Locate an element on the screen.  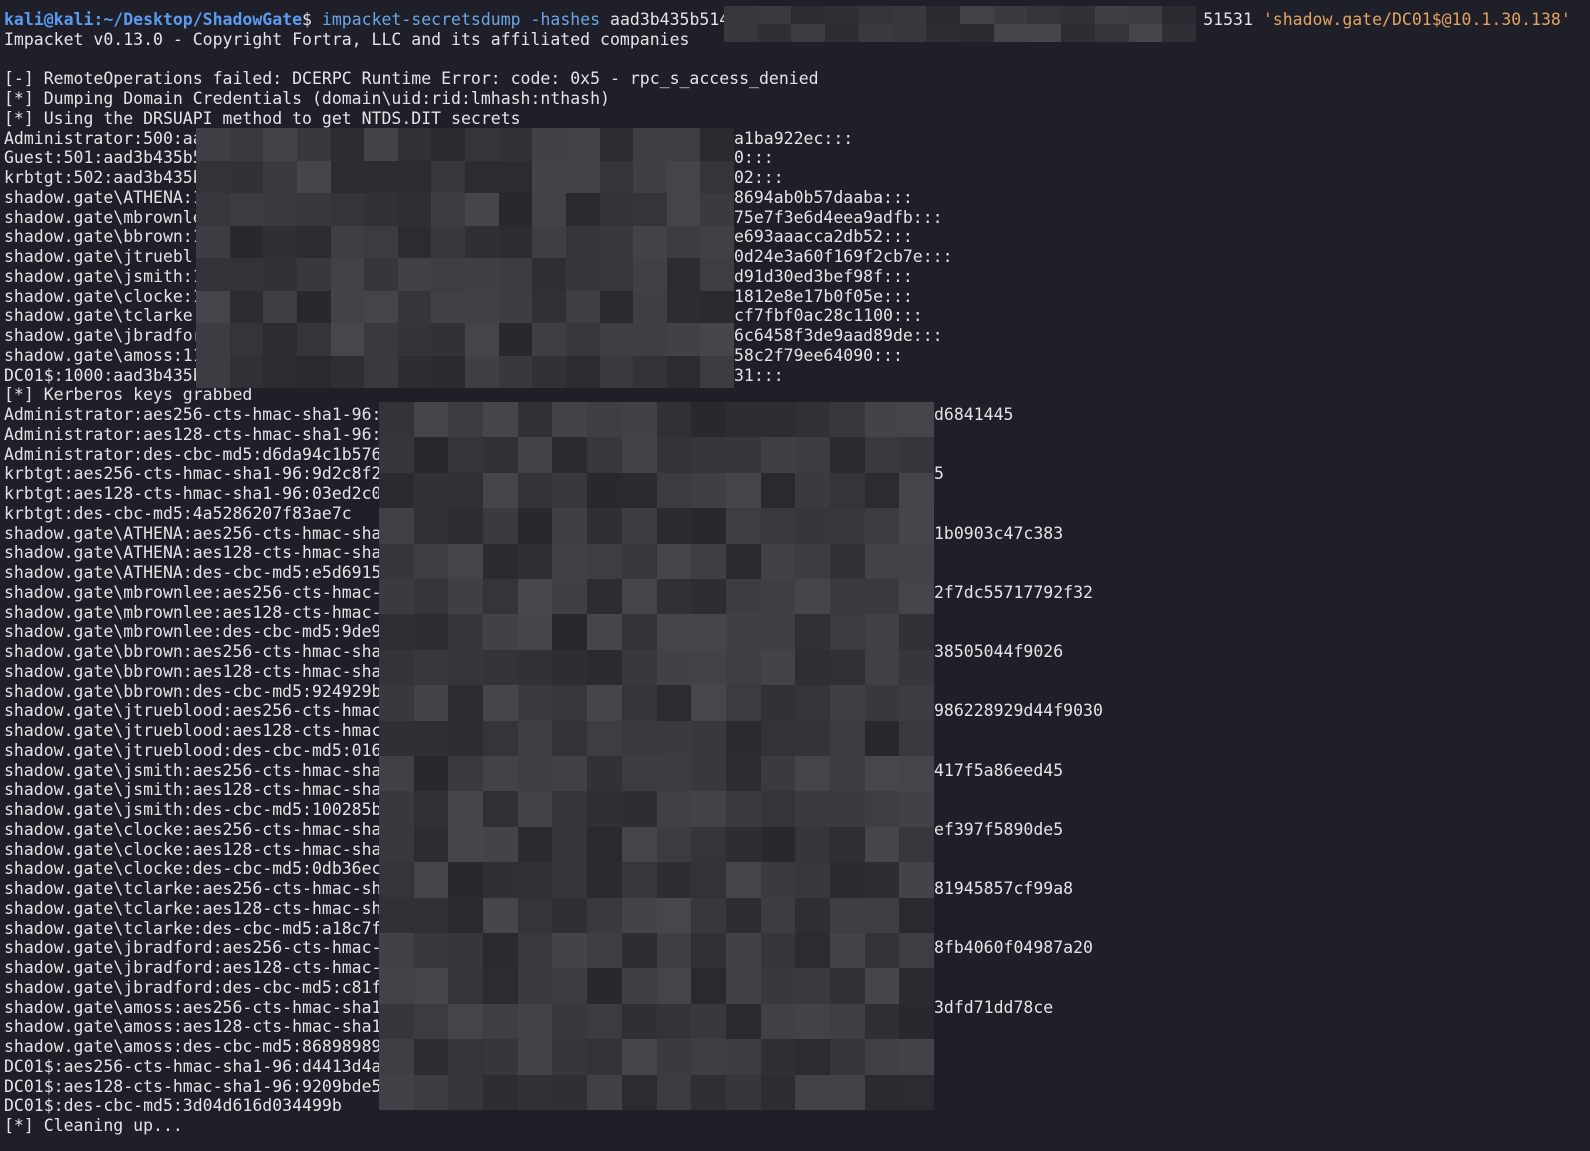
output-line-text: Administrator:des-cbc-md5:d6da94c1b576 is located at coordinates (193, 454).